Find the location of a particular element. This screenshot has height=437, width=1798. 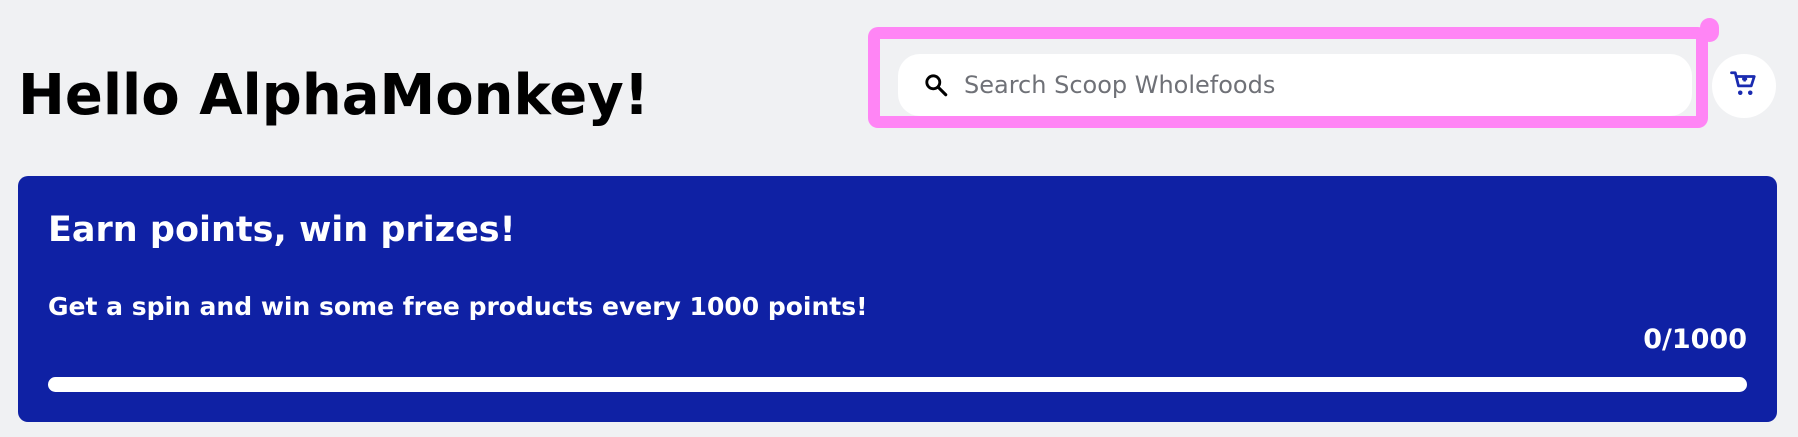

points-progress-bar is located at coordinates (897, 384).